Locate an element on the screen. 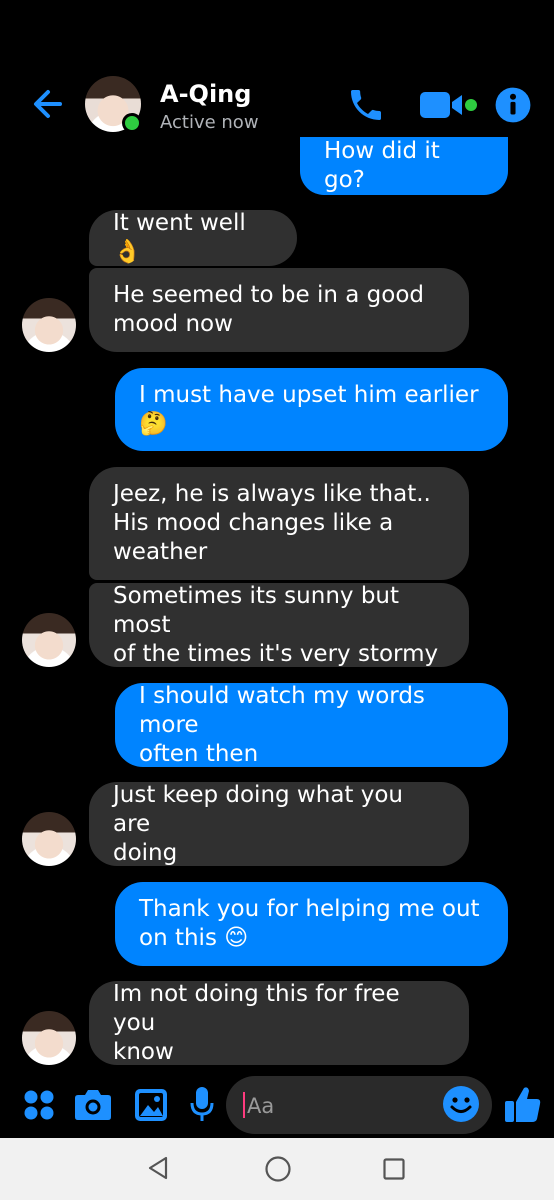 This screenshot has height=1200, width=554. online-indicator is located at coordinates (132, 123).